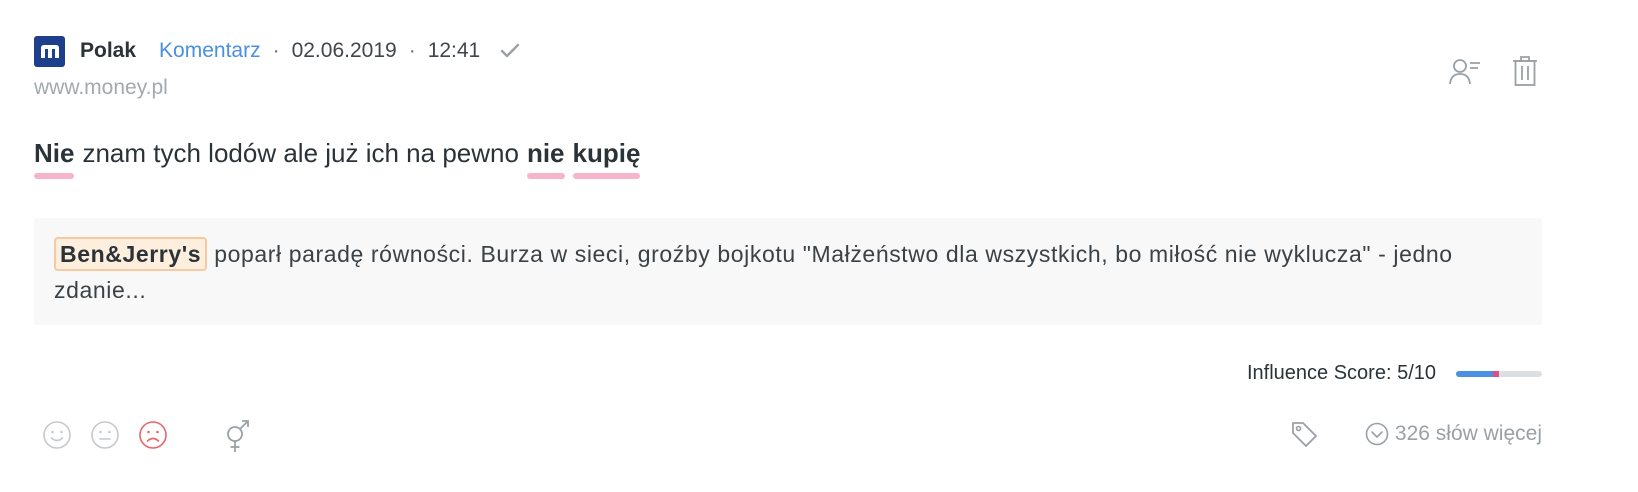  Describe the element at coordinates (1468, 433) in the screenshot. I see `show-more-label: 326 słów więcej` at that location.